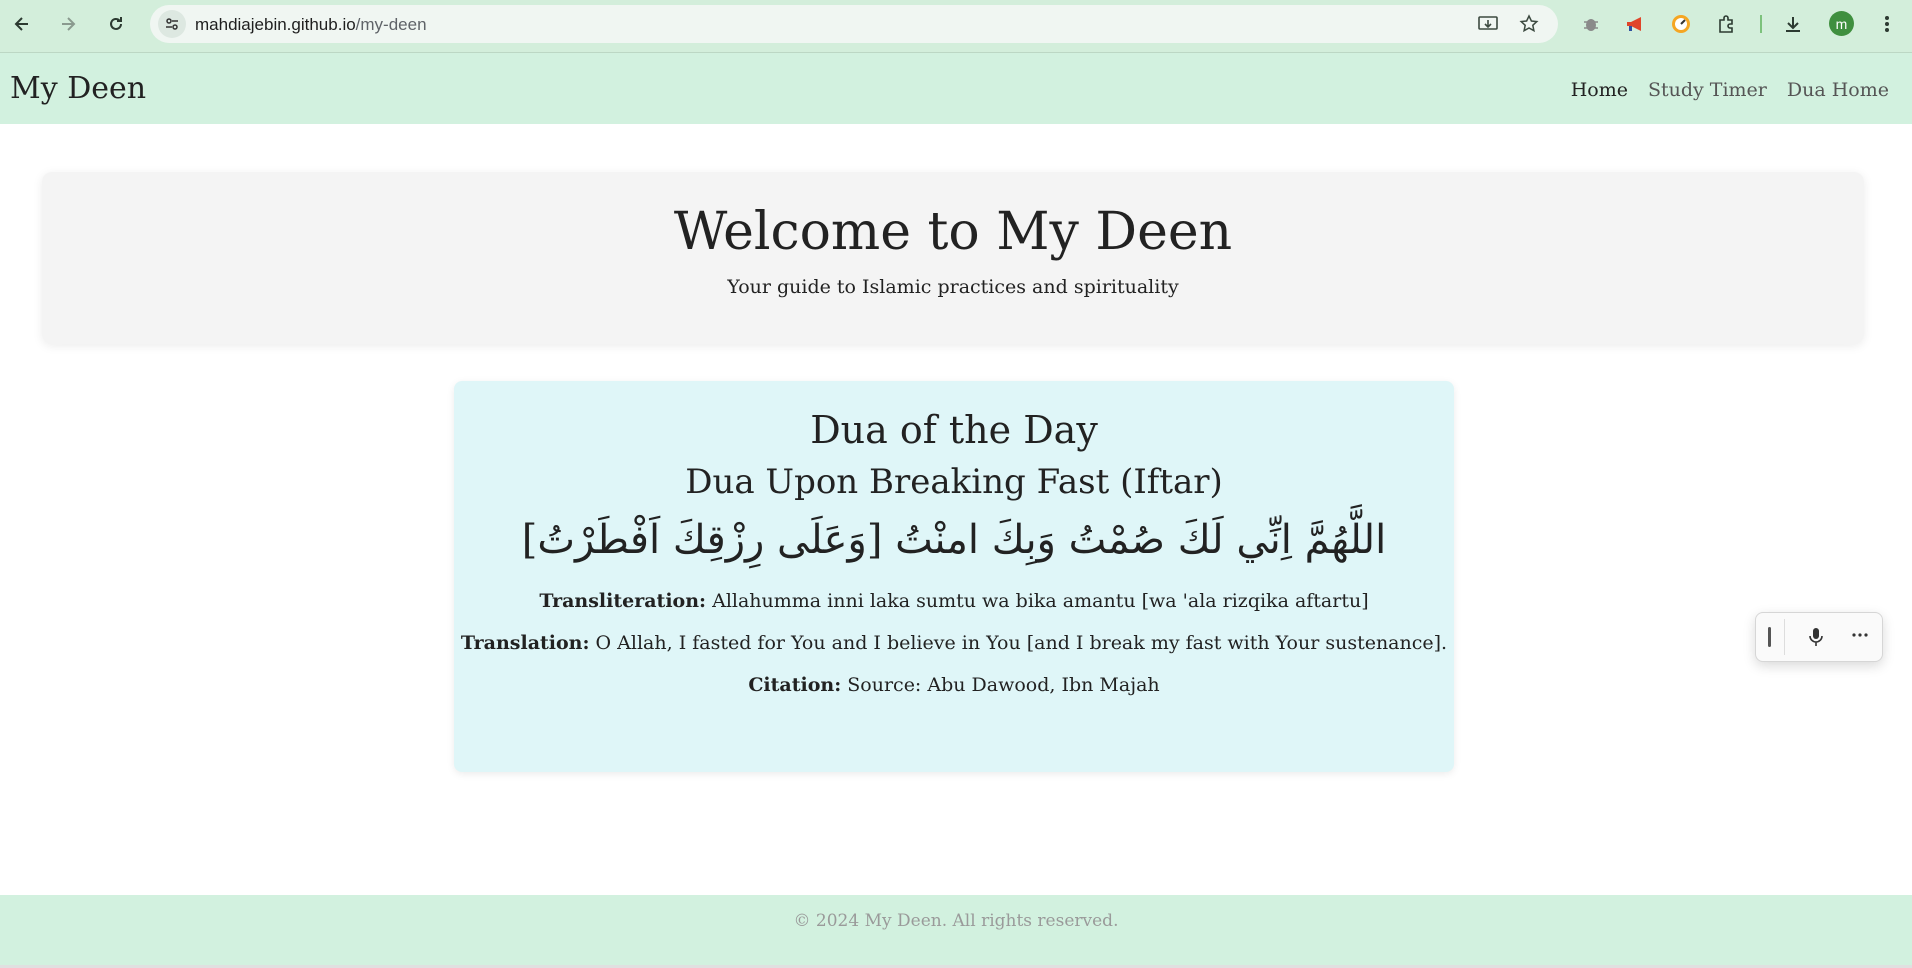  What do you see at coordinates (623, 601) in the screenshot?
I see `transliteration-label: Transliteration:` at bounding box center [623, 601].